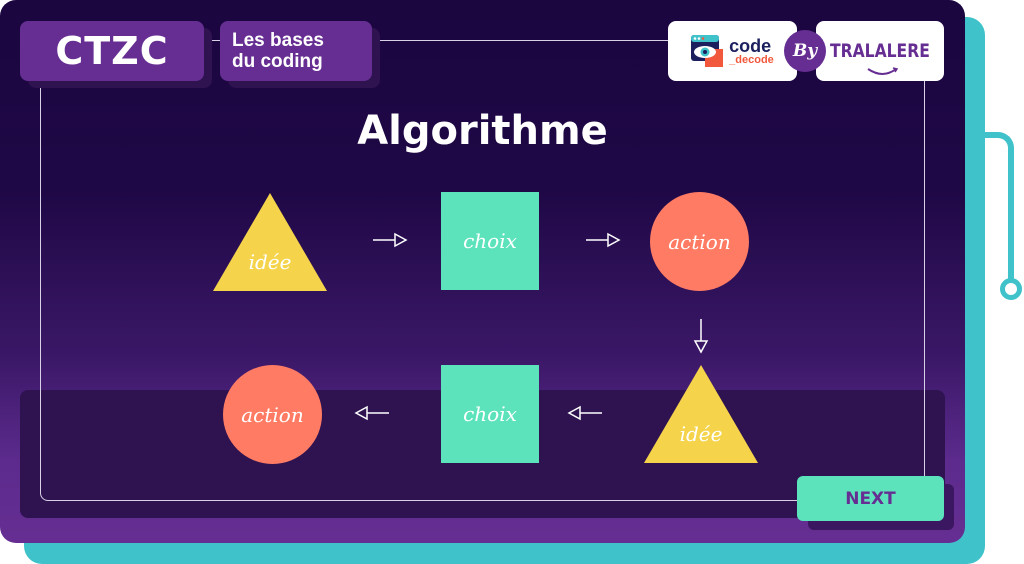  I want to click on choice-square-bottom: choix, so click(490, 414).